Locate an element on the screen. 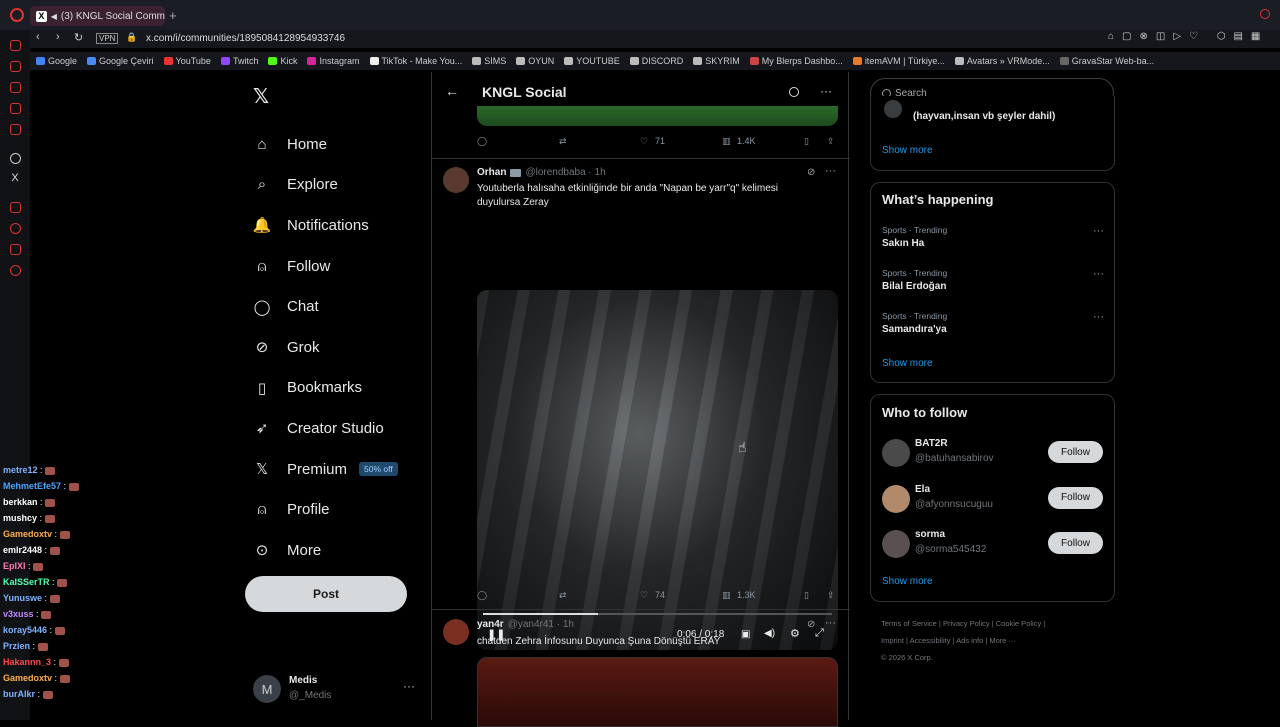 This screenshot has width=1280, height=727. nav-item-more: ⊙ More is located at coordinates (325, 550).